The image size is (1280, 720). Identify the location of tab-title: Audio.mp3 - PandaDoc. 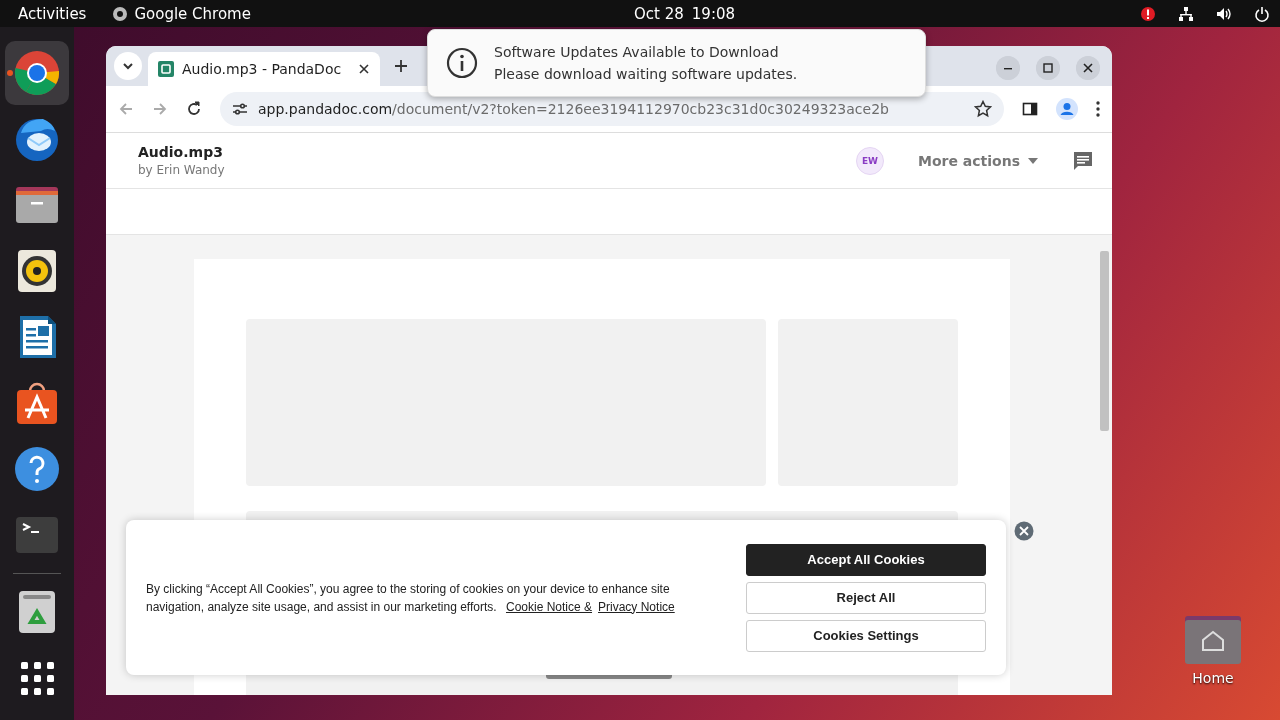
(262, 69).